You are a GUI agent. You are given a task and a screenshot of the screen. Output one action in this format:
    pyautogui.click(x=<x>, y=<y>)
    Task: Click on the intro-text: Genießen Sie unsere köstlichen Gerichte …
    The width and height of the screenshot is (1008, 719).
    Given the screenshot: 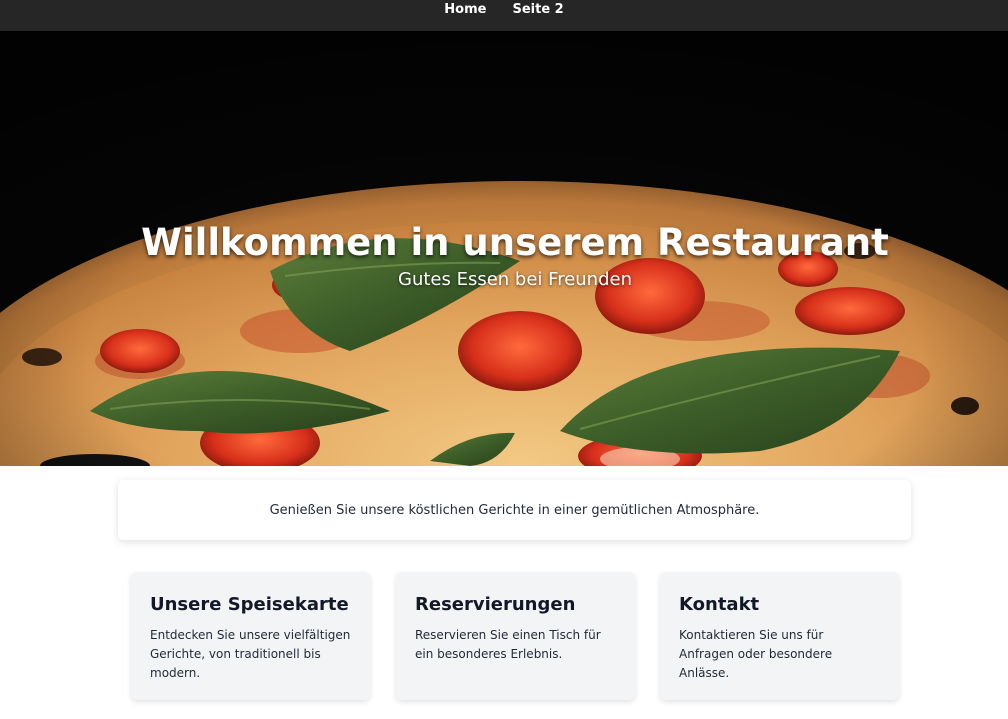 What is the action you would take?
    pyautogui.click(x=514, y=510)
    